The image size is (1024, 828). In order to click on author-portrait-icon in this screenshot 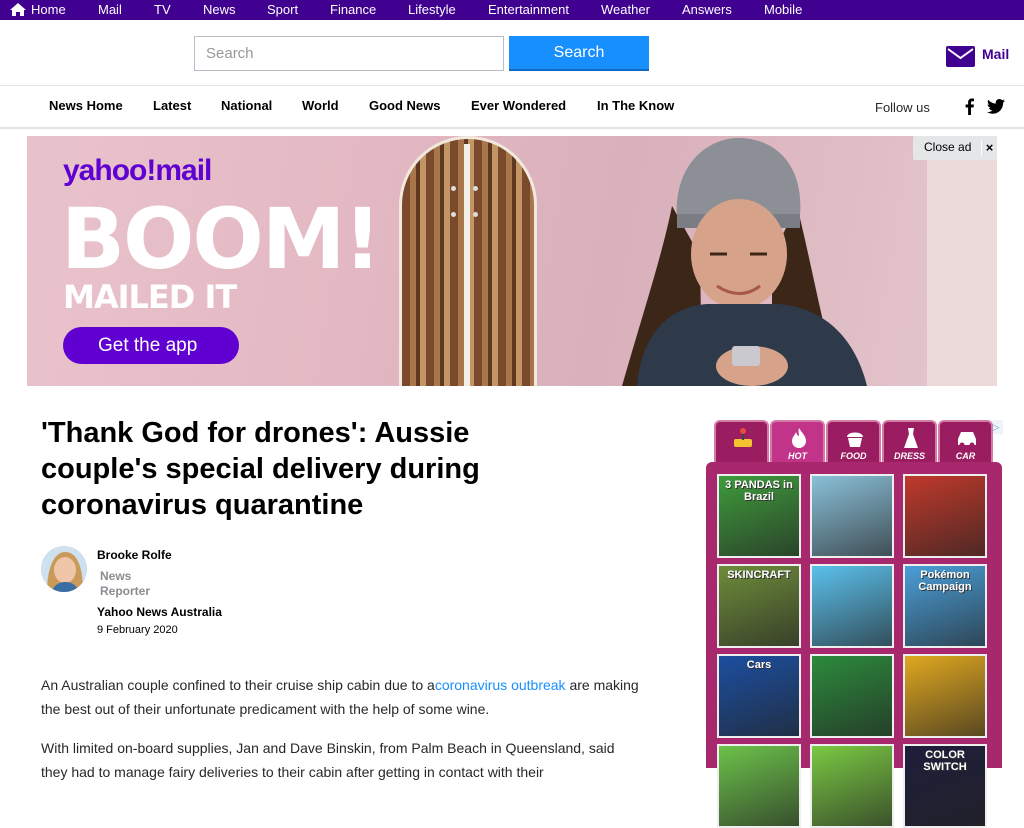, I will do `click(64, 569)`.